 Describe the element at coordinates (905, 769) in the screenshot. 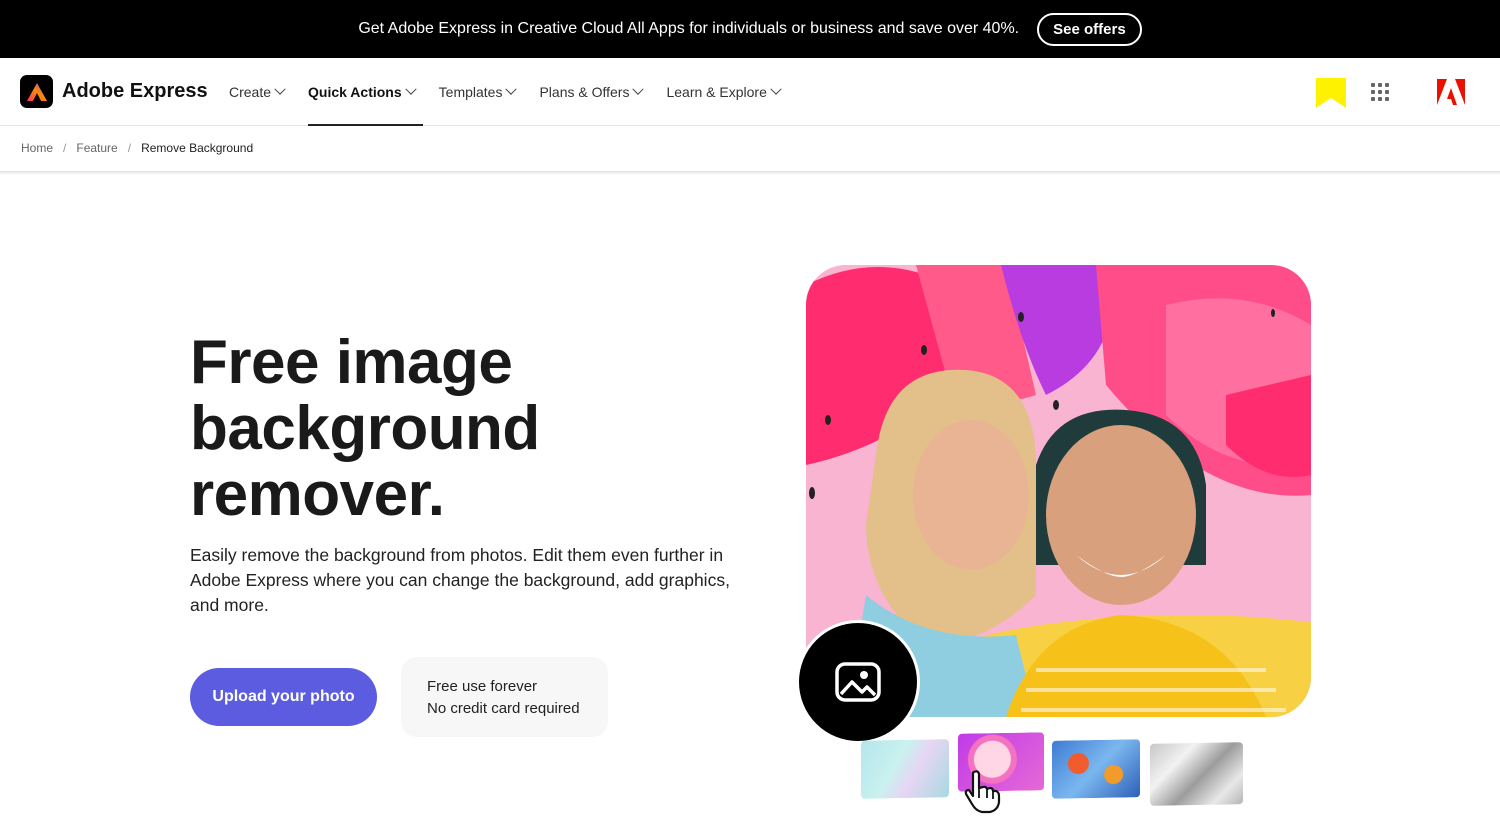

I see `background-thumbnail-holographic` at that location.